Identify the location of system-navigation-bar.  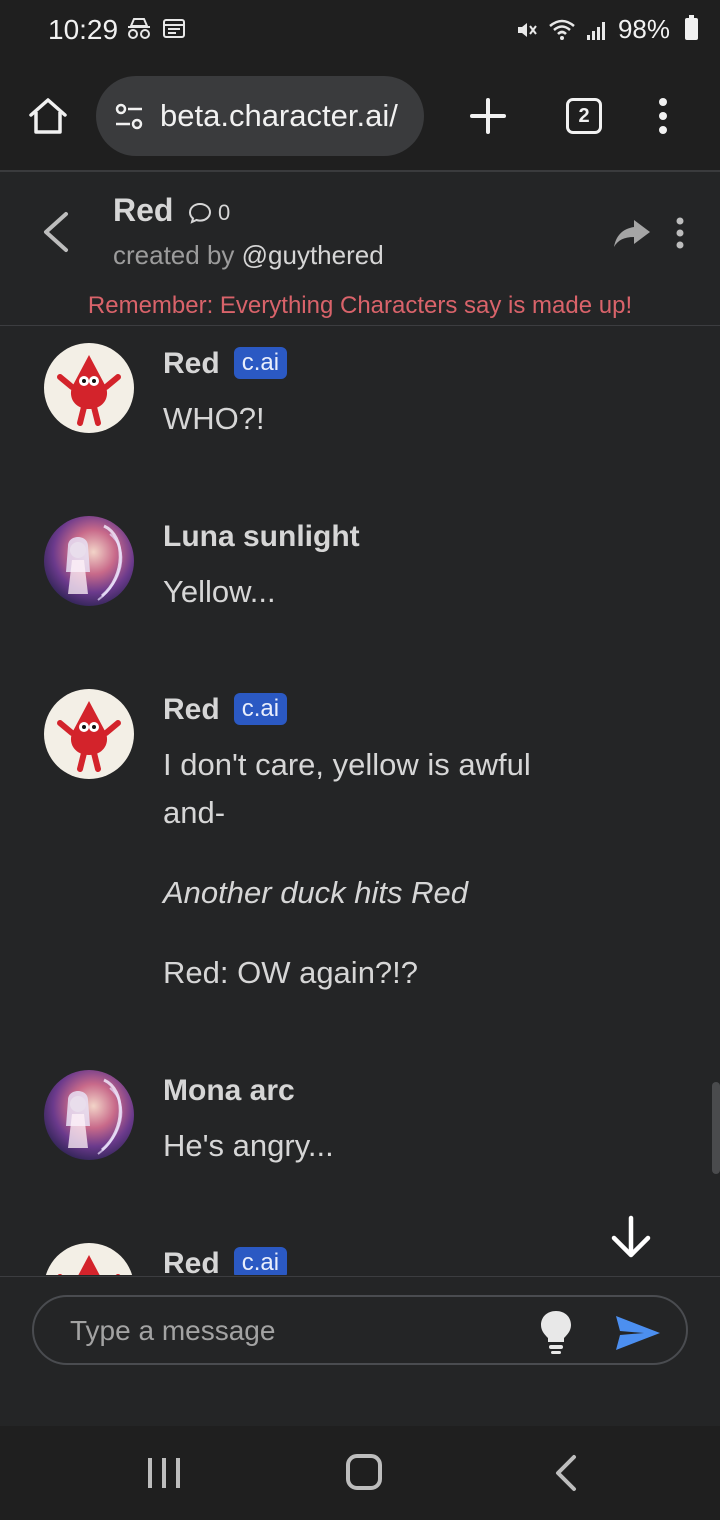
(360, 1473).